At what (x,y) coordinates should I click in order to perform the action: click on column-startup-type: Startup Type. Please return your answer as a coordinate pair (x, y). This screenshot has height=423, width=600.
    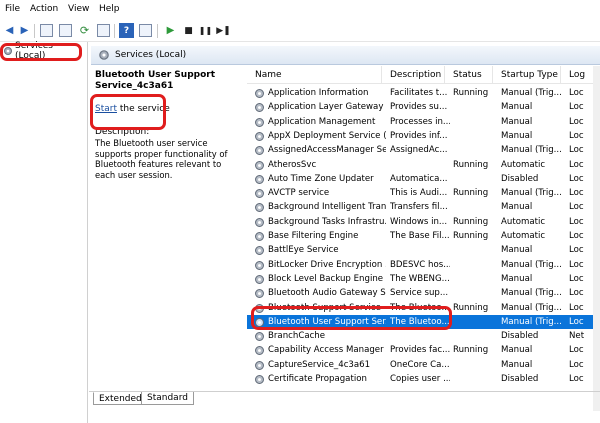
    Looking at the image, I should click on (527, 75).